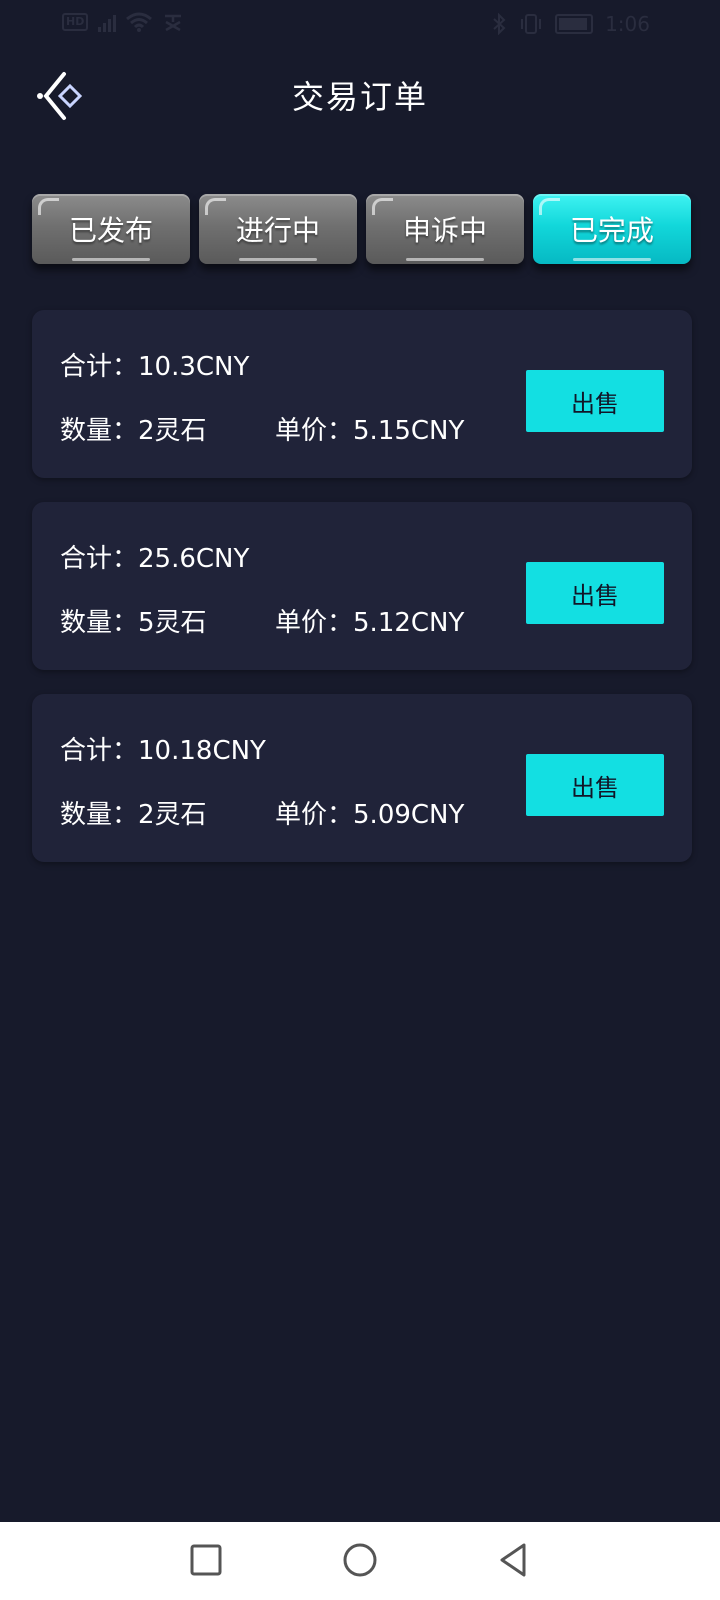  What do you see at coordinates (409, 431) in the screenshot?
I see `price-value: 5.15CNY` at bounding box center [409, 431].